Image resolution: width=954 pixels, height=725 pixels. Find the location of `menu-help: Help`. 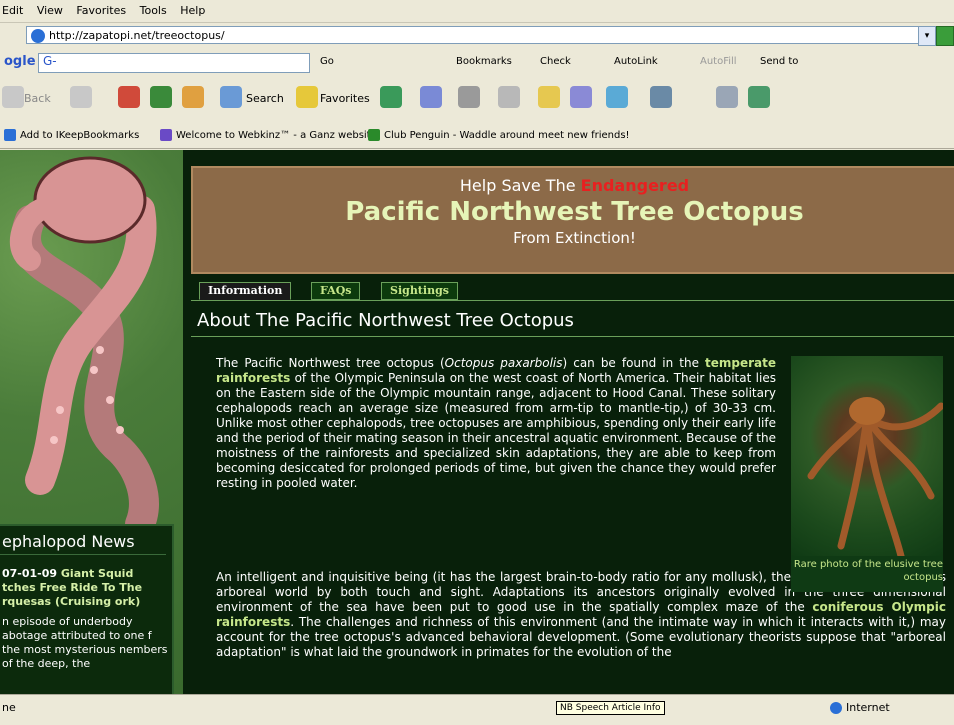

menu-help: Help is located at coordinates (192, 10).